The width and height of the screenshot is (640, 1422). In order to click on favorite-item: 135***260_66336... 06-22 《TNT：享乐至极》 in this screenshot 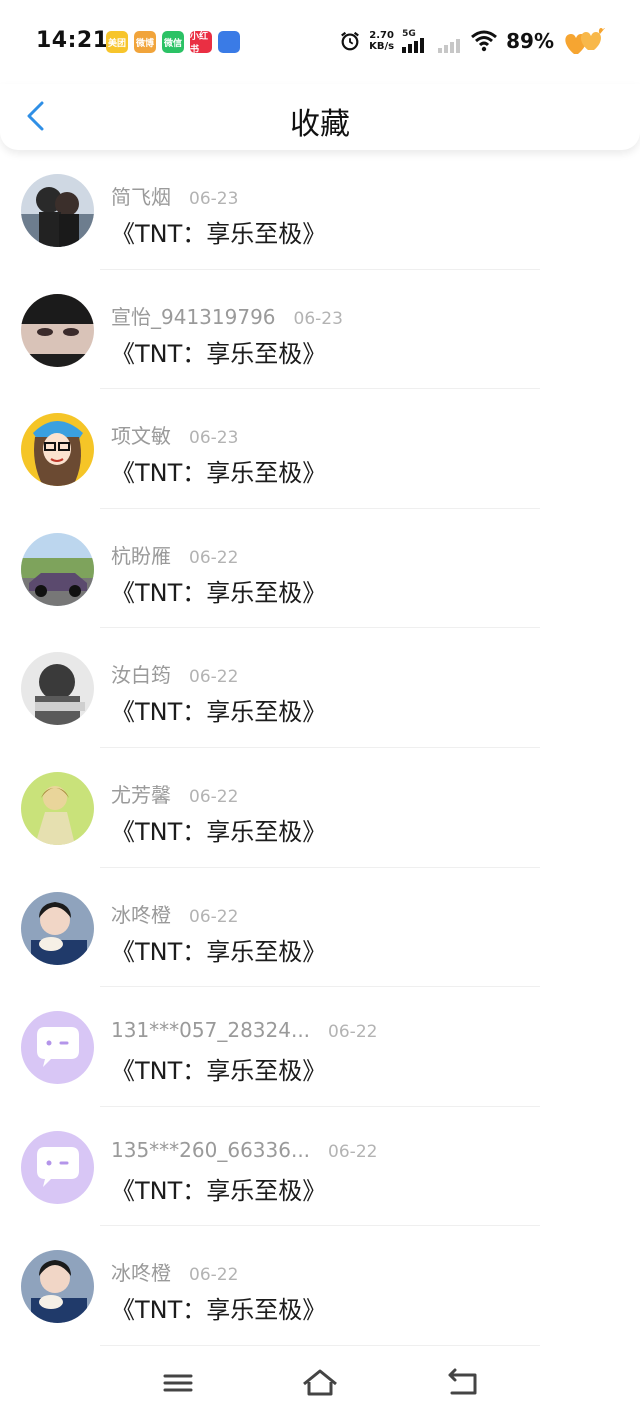, I will do `click(320, 1167)`.